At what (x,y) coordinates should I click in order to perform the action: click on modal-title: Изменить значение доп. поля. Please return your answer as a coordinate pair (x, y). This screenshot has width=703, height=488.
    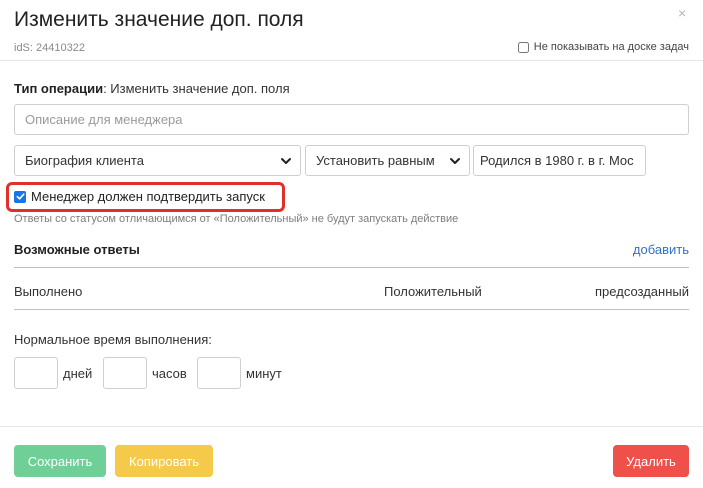
    Looking at the image, I should click on (159, 19).